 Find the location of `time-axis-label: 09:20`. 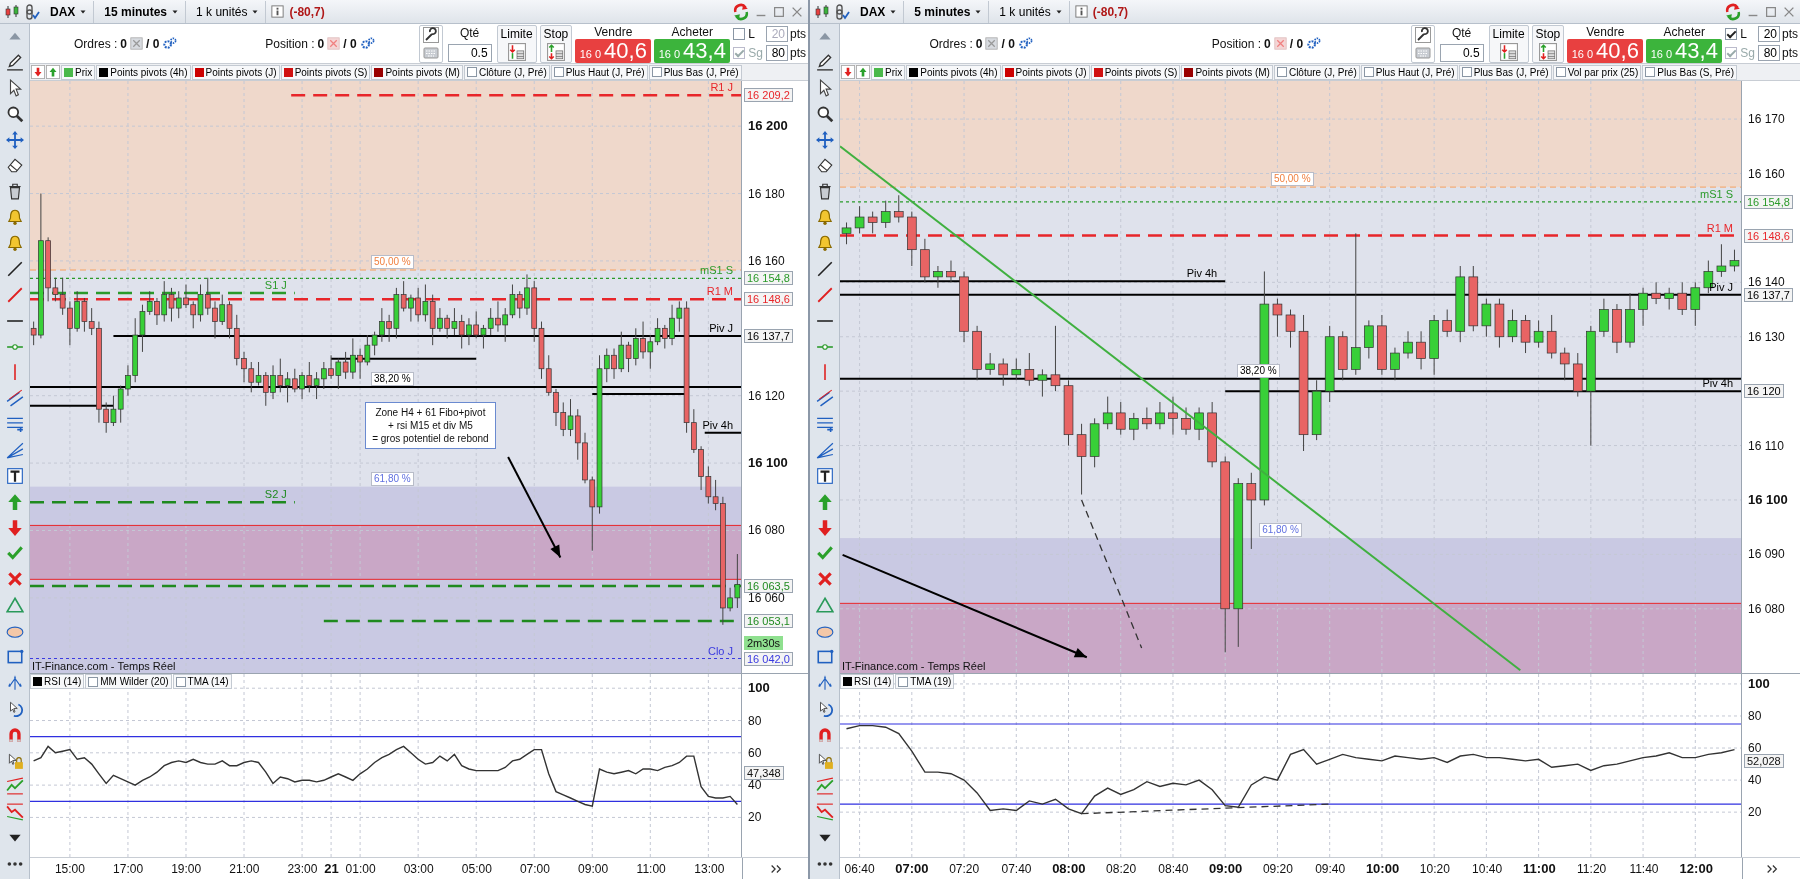

time-axis-label: 09:20 is located at coordinates (1277, 869).